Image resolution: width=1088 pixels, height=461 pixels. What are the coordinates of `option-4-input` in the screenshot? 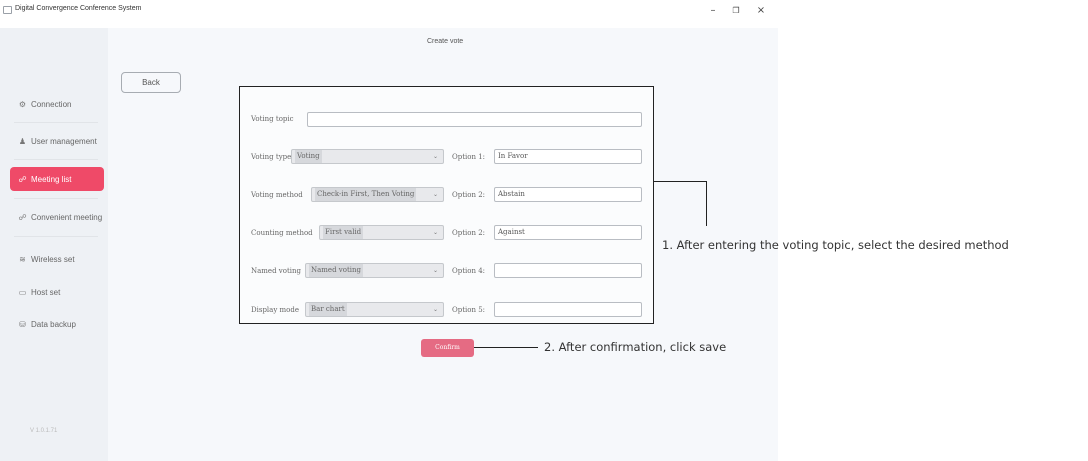 It's located at (568, 270).